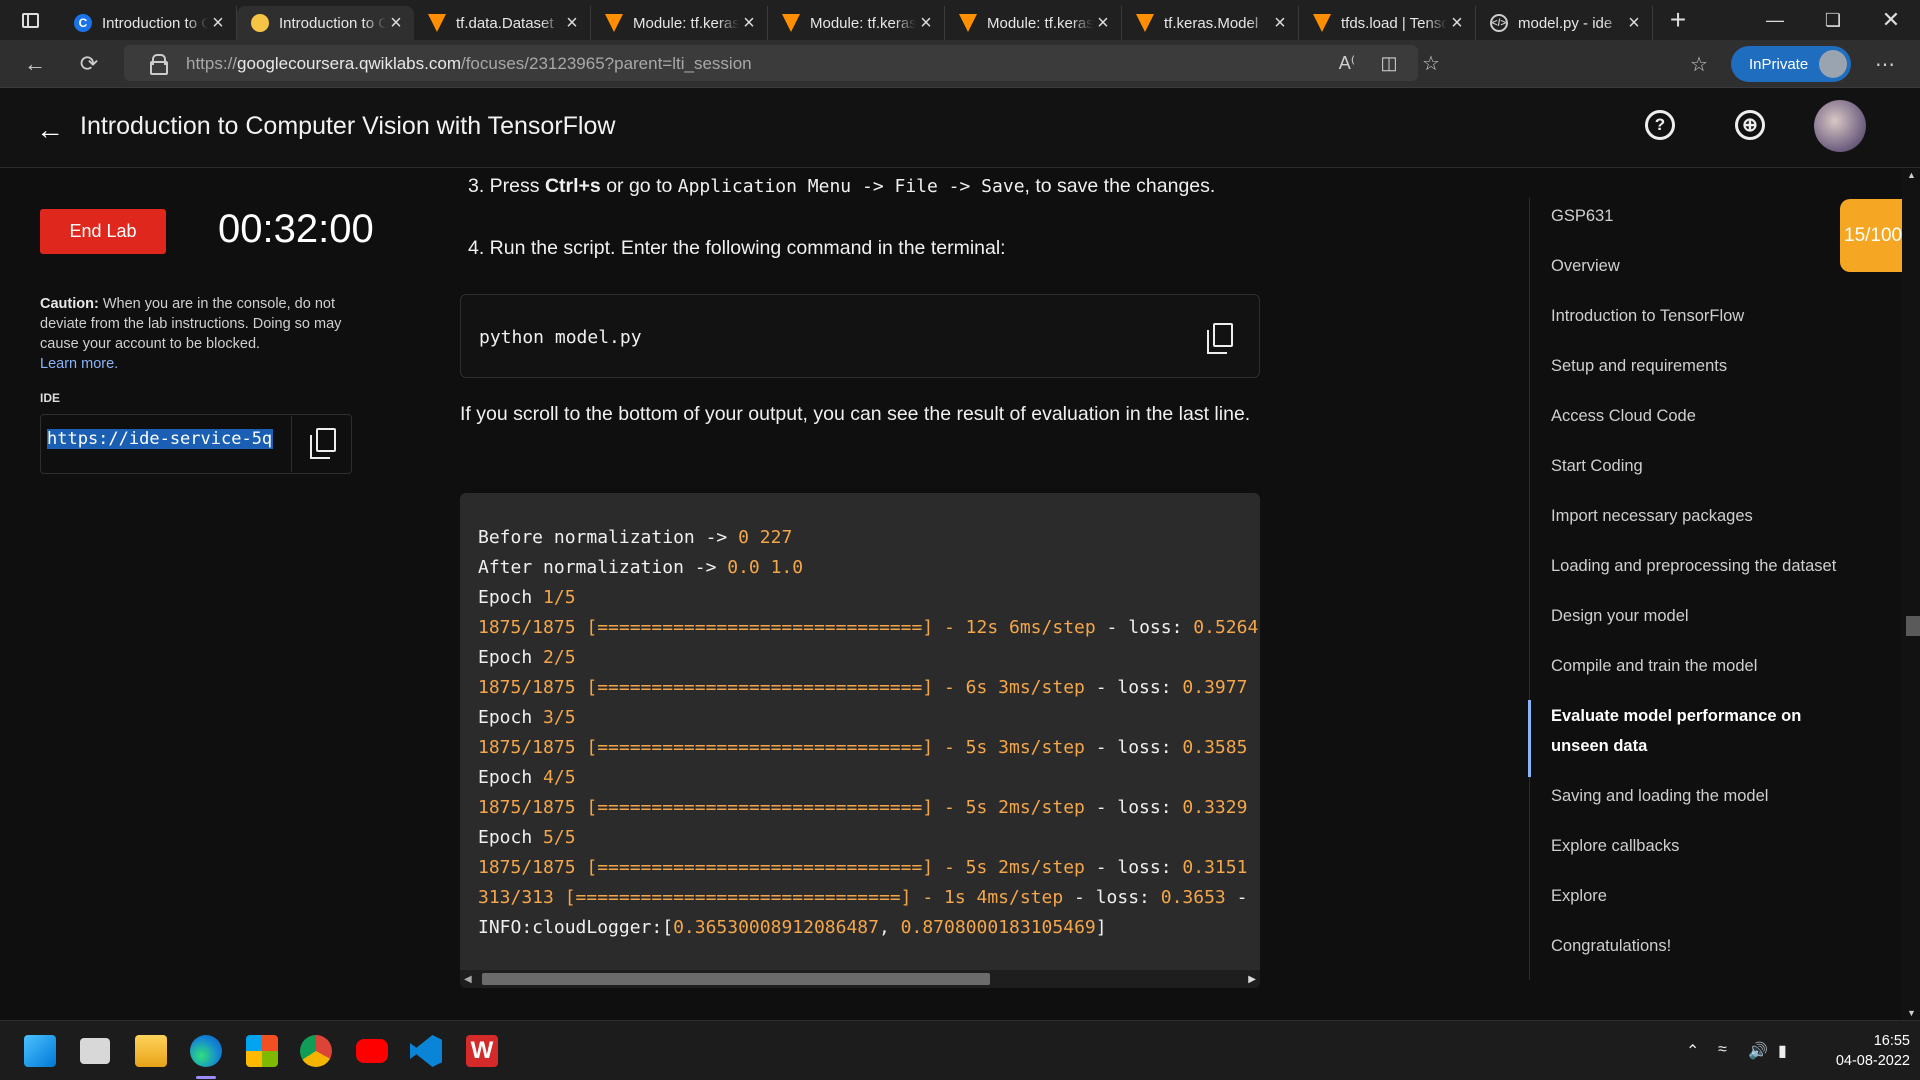 The width and height of the screenshot is (1920, 1080). What do you see at coordinates (1706, 366) in the screenshot?
I see `toc-item: Setup and requirements` at bounding box center [1706, 366].